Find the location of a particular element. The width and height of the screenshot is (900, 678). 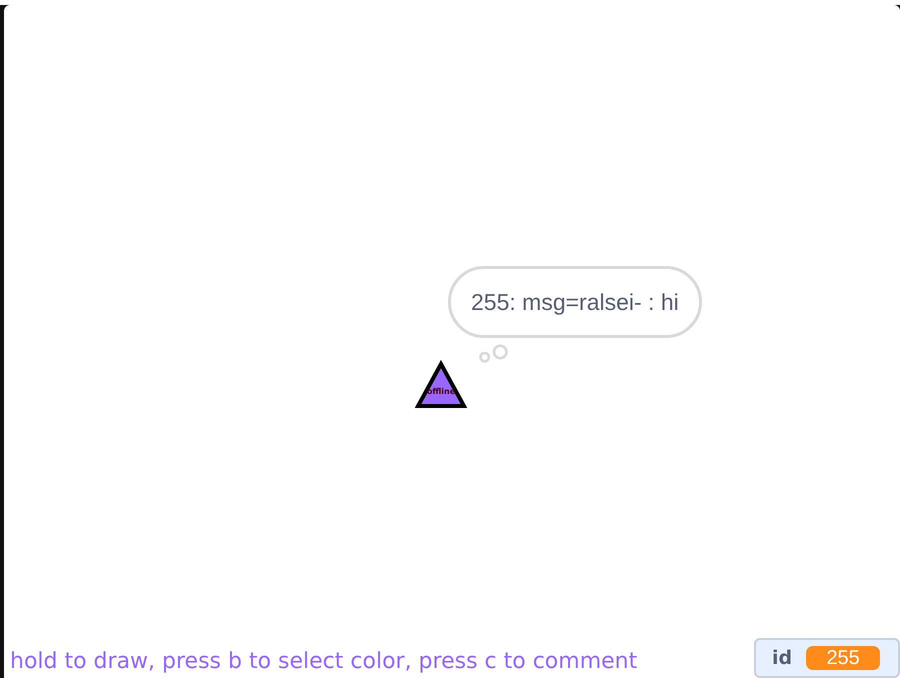

monitor-value: 255 is located at coordinates (843, 658).